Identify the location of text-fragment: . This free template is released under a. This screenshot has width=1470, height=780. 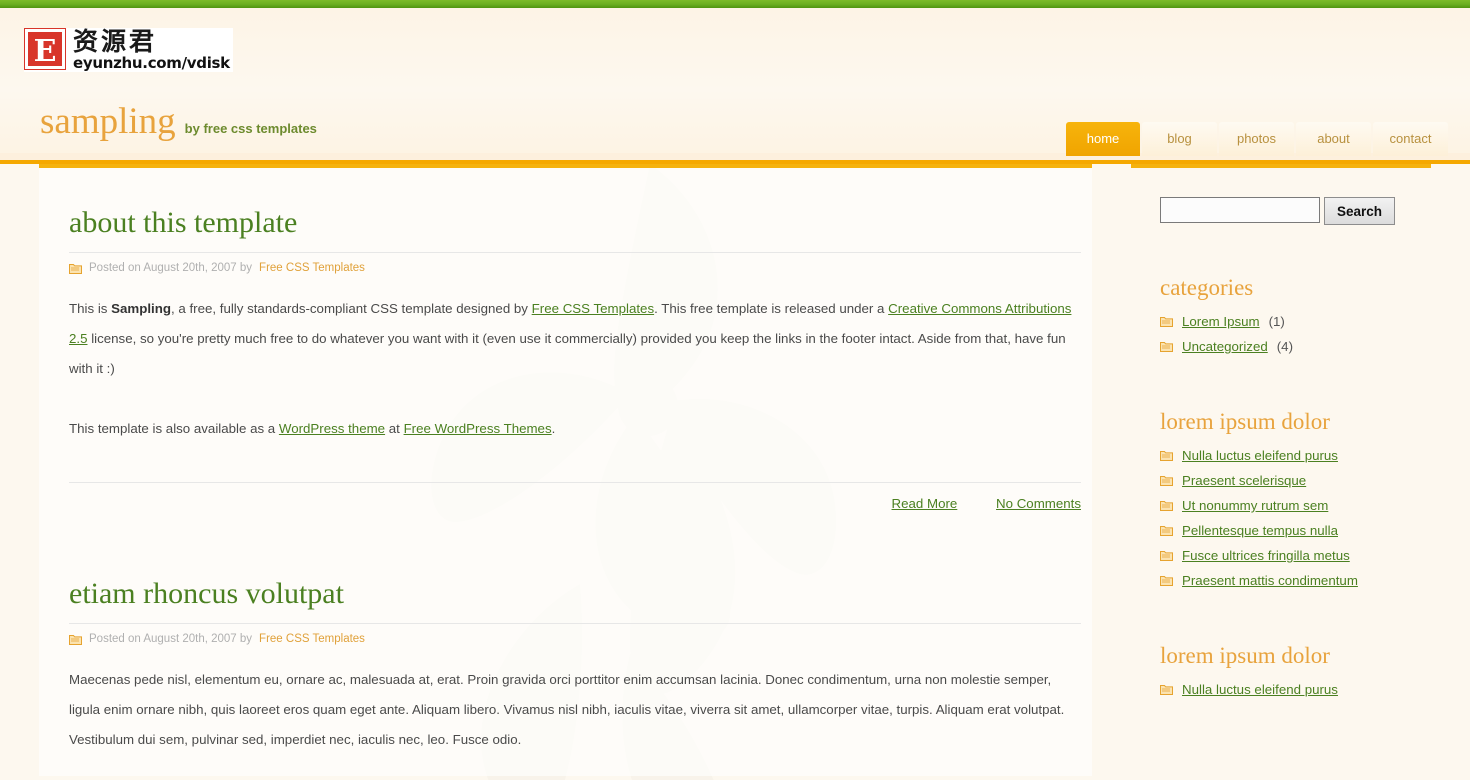
(771, 308).